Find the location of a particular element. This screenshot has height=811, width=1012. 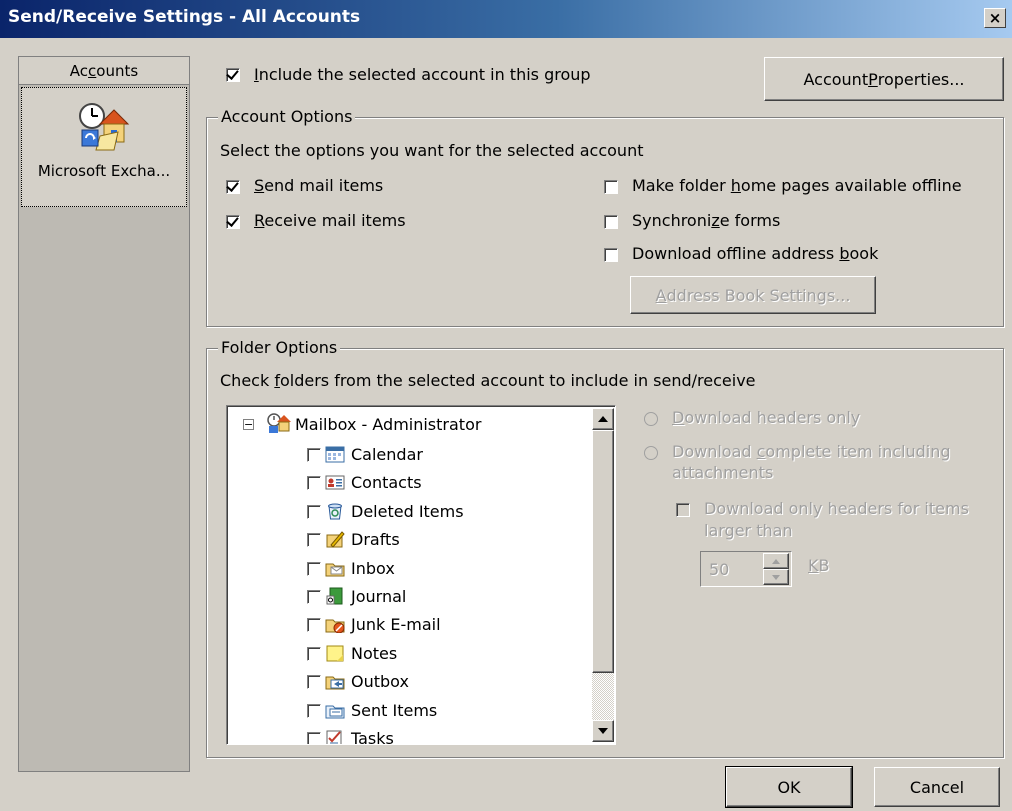

tree-folder-row: Inbox is located at coordinates (407, 569).